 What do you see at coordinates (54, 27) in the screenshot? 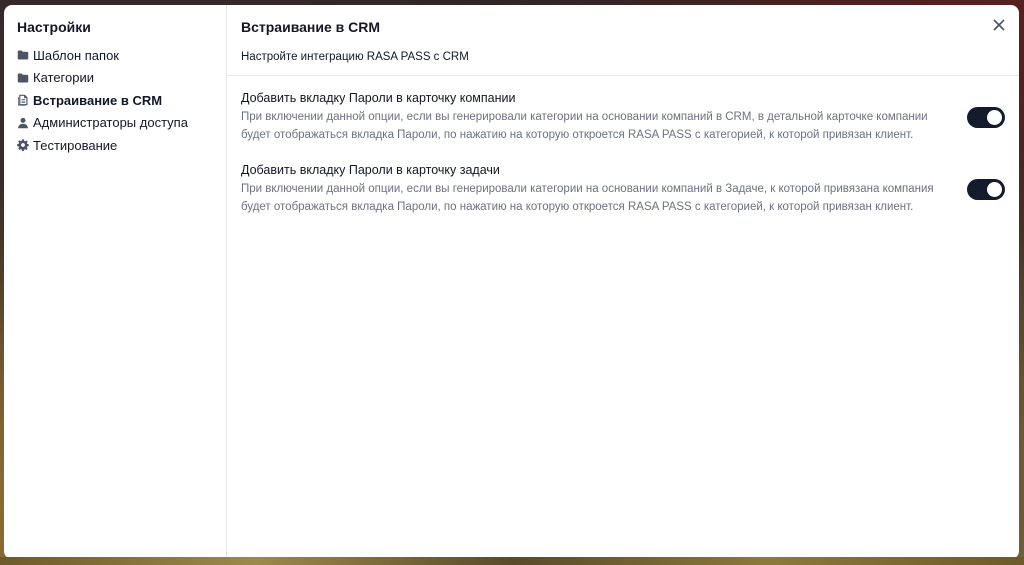
I see `sidebar-title: Настройки` at bounding box center [54, 27].